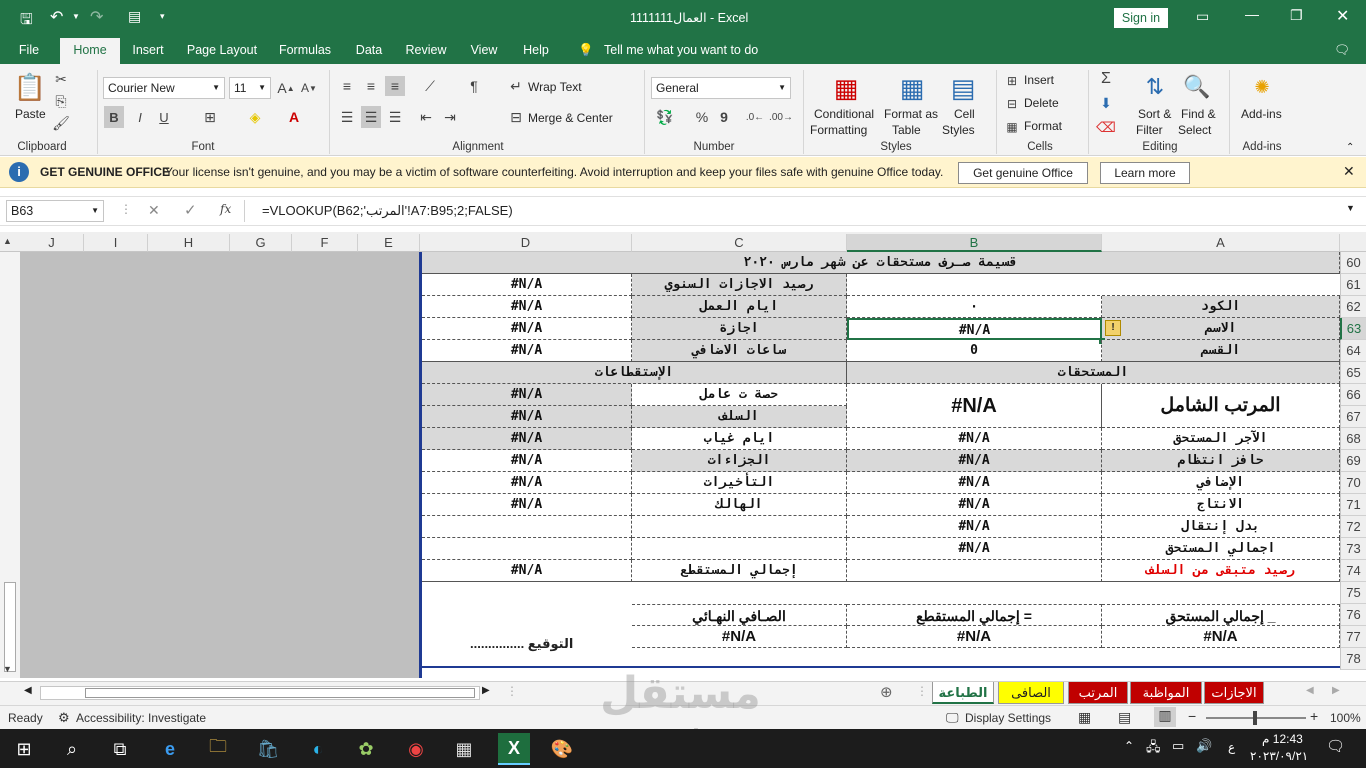 The width and height of the screenshot is (1366, 768). Describe the element at coordinates (1262, 87) in the screenshot. I see `add-ins-icon: ✺` at that location.